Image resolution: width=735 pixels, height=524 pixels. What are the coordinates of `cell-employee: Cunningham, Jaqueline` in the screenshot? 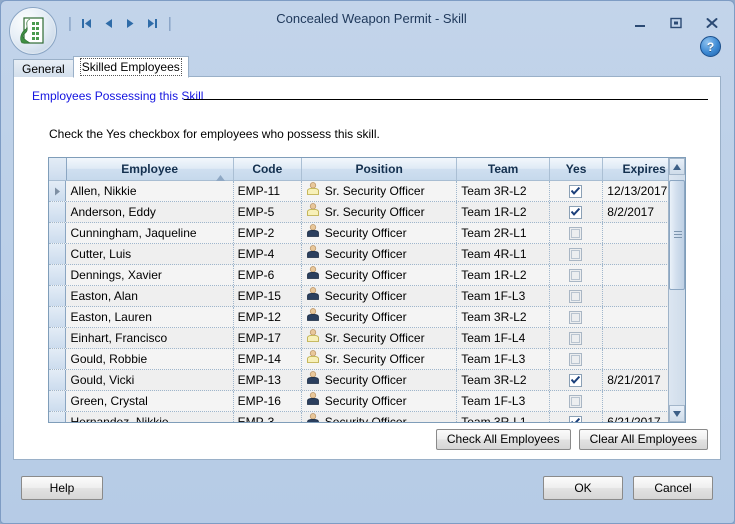 It's located at (150, 233).